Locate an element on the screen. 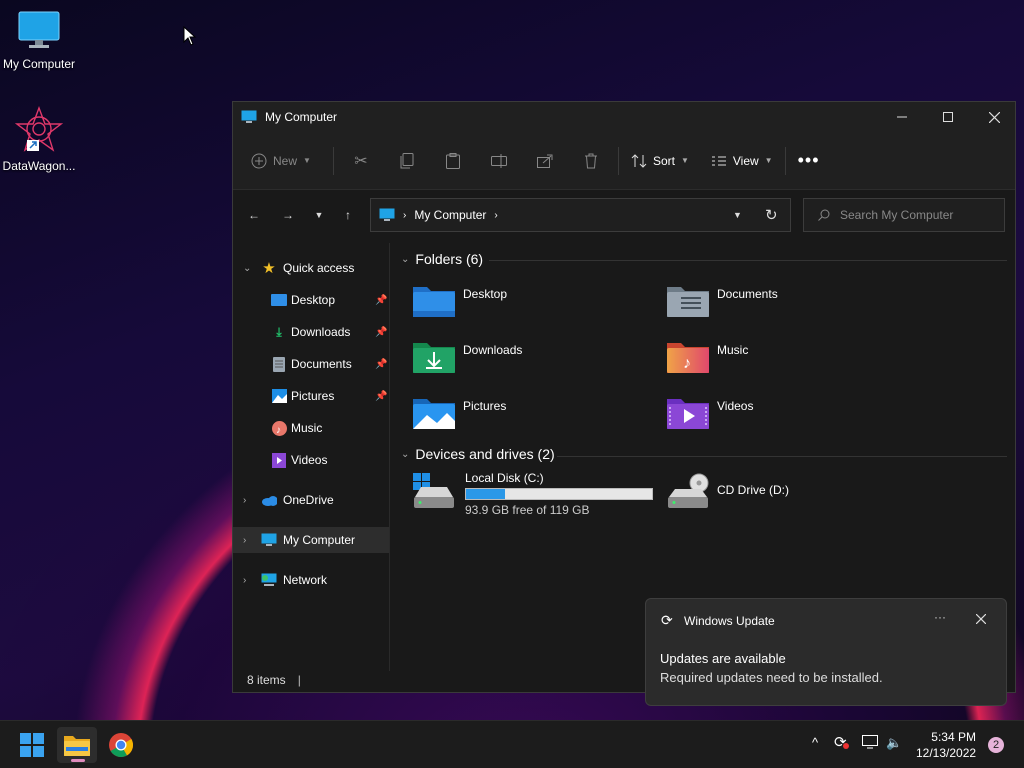  folder-item-desktop: Desktop is located at coordinates (460, 300).